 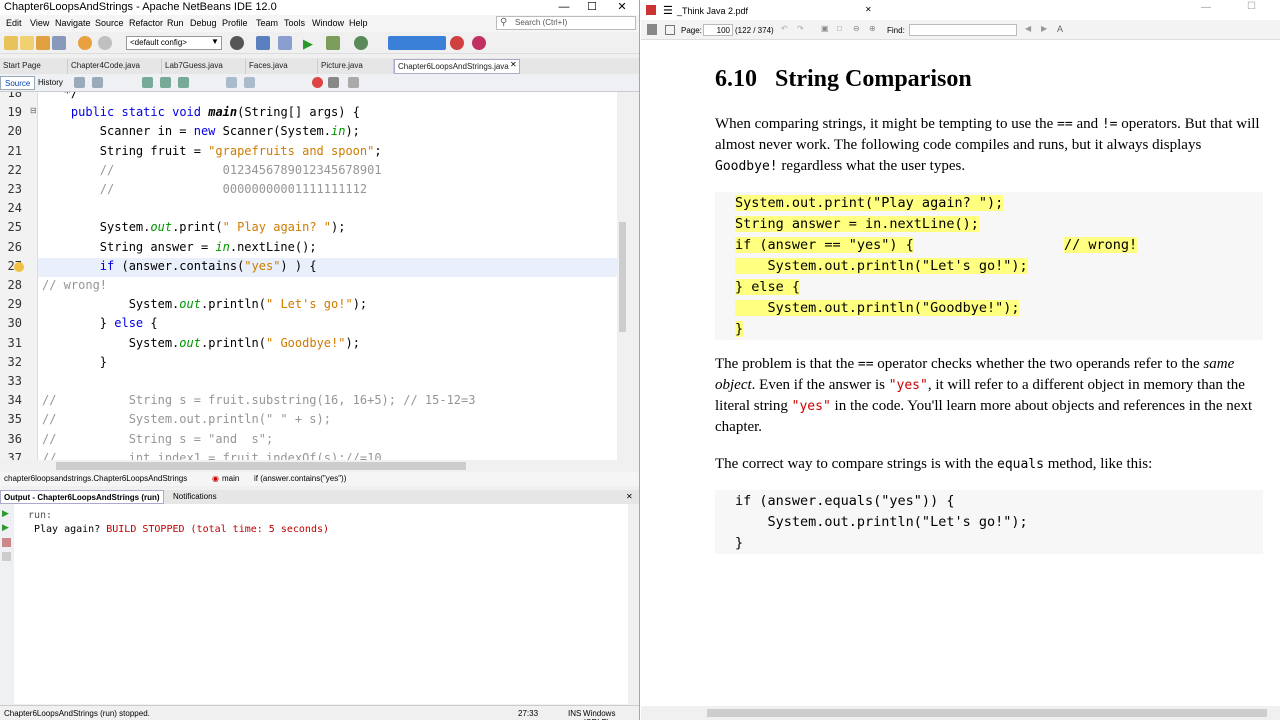 What do you see at coordinates (74, 362) in the screenshot?
I see `code-line: }` at bounding box center [74, 362].